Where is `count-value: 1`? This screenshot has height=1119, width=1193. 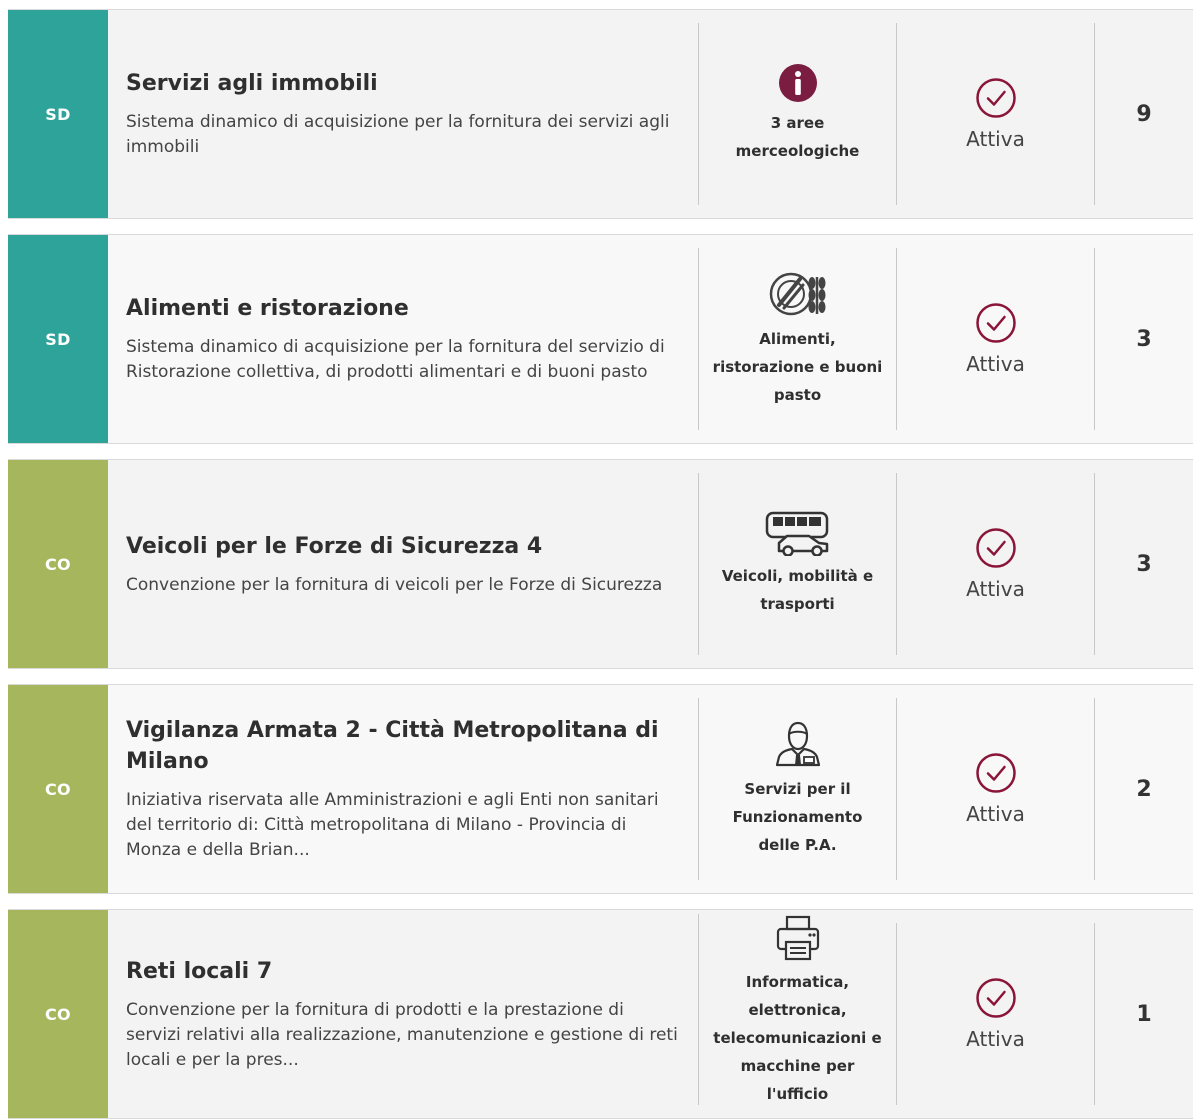 count-value: 1 is located at coordinates (1143, 1014).